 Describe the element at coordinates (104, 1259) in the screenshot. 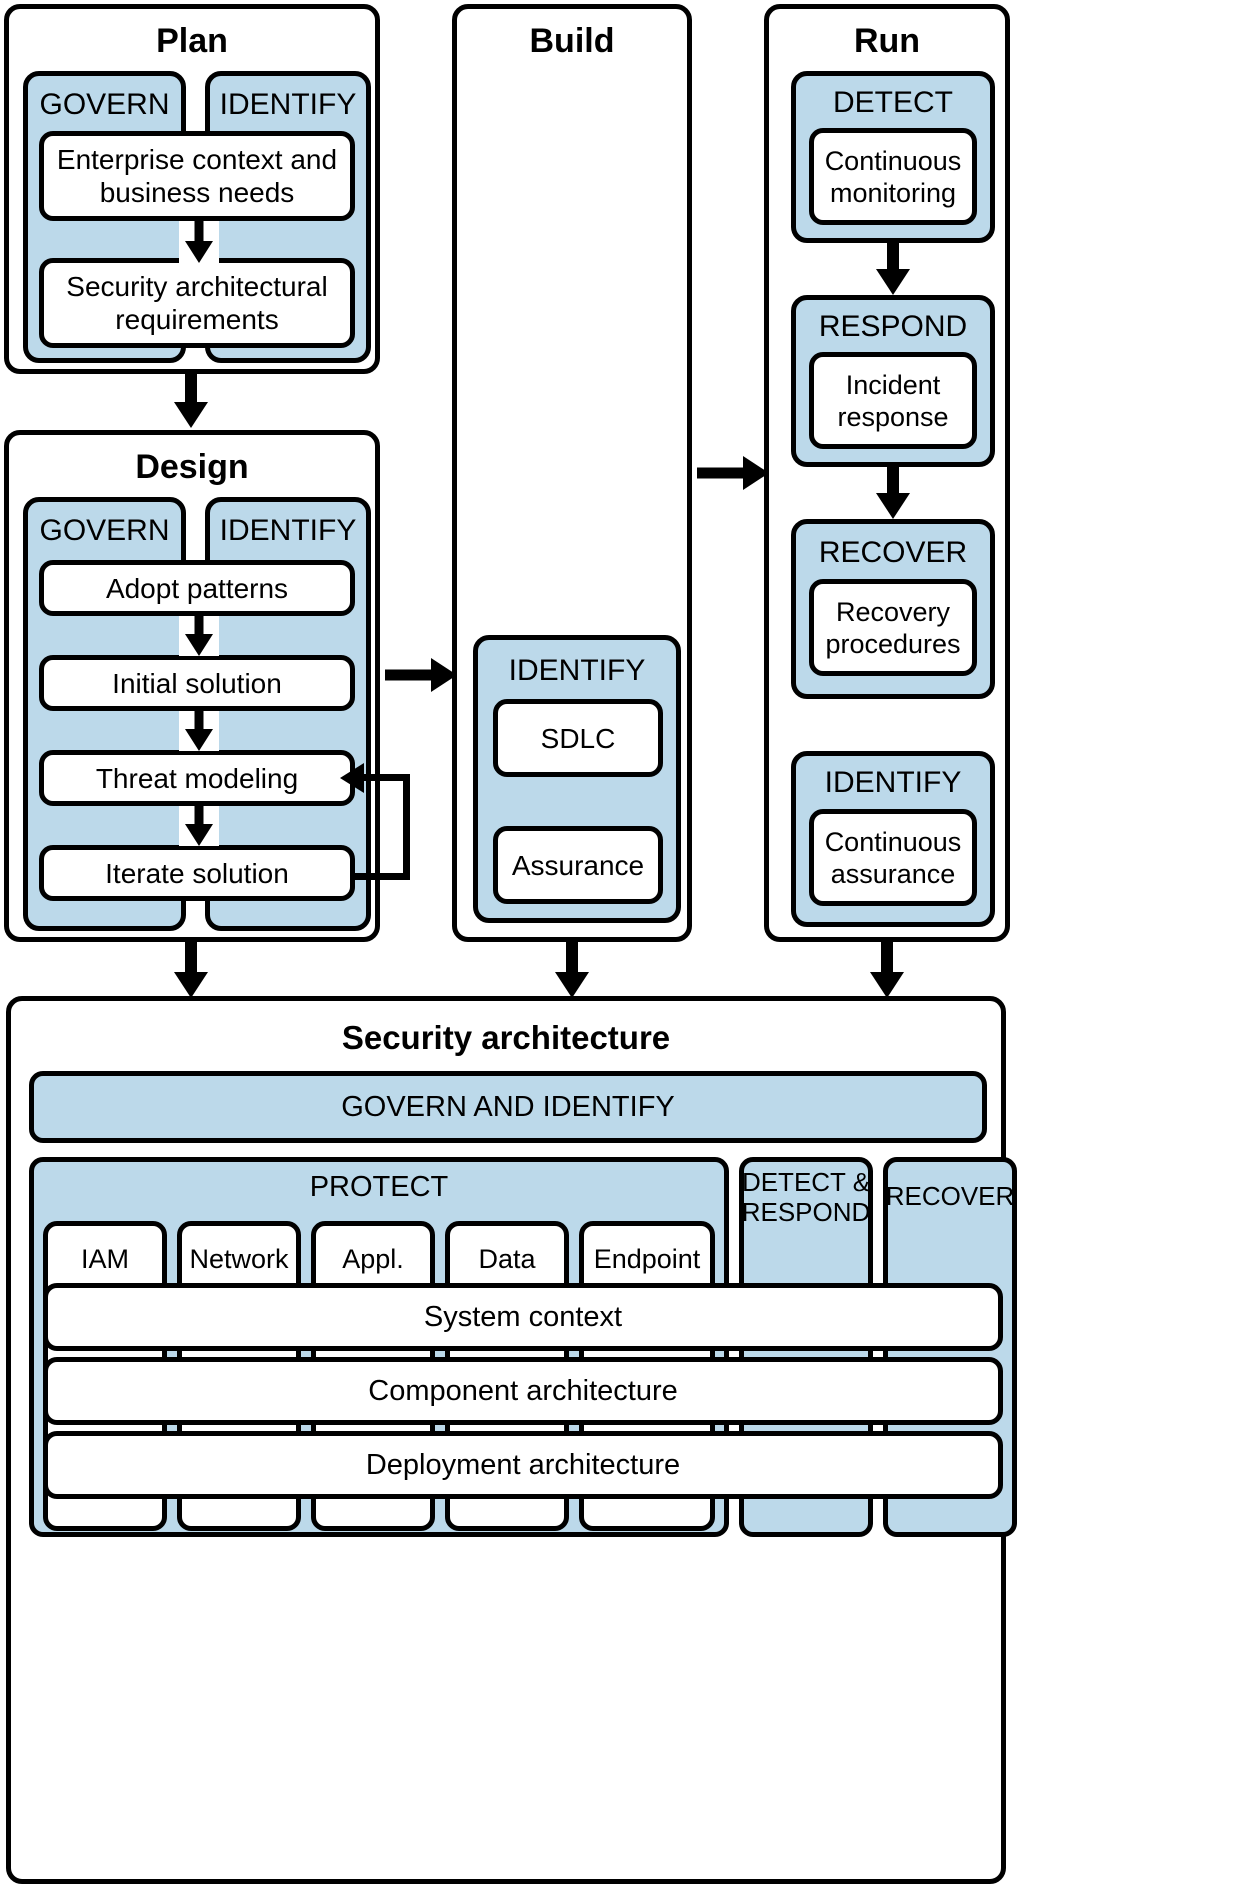

I see `pillar-iam-label: IAM` at that location.